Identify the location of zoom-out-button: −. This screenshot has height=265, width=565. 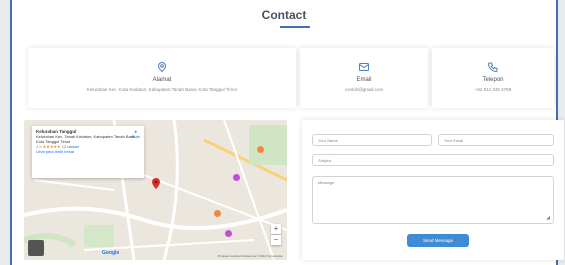
(276, 240).